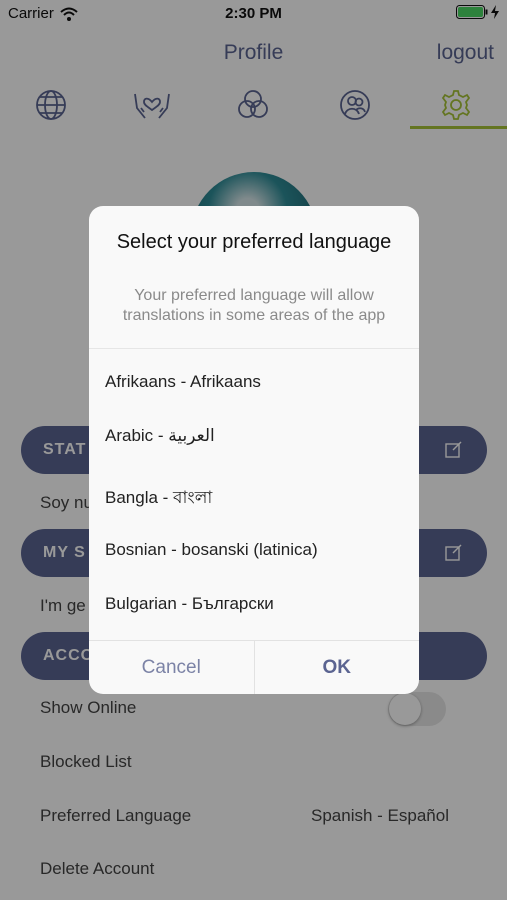  What do you see at coordinates (211, 550) in the screenshot?
I see `language-option: Bosnian - bosanski (latinica)` at bounding box center [211, 550].